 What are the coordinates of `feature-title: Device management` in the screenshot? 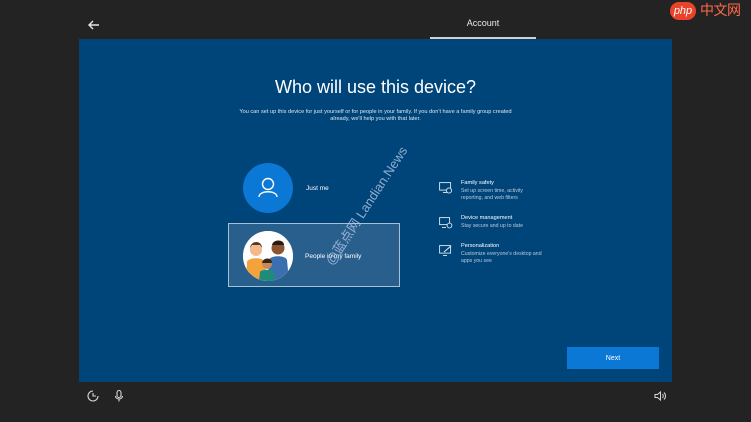 It's located at (487, 218).